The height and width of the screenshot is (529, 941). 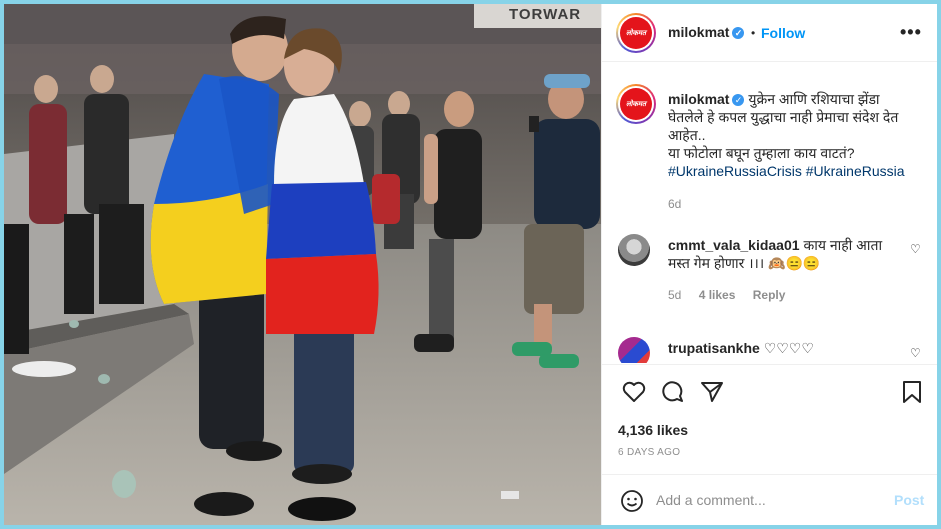 I want to click on follow-button: Follow, so click(x=783, y=33).